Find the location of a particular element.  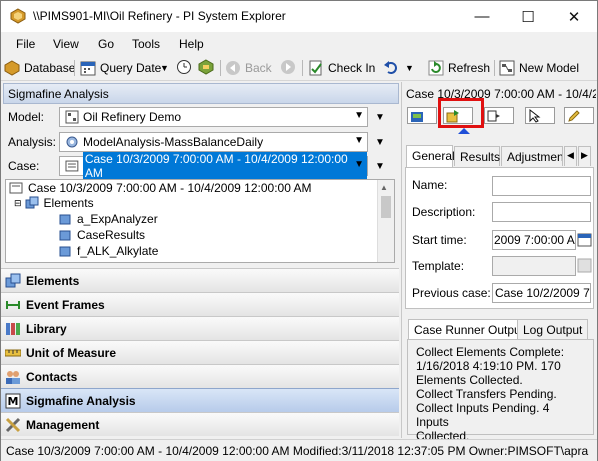

edit-icon is located at coordinates (574, 116).